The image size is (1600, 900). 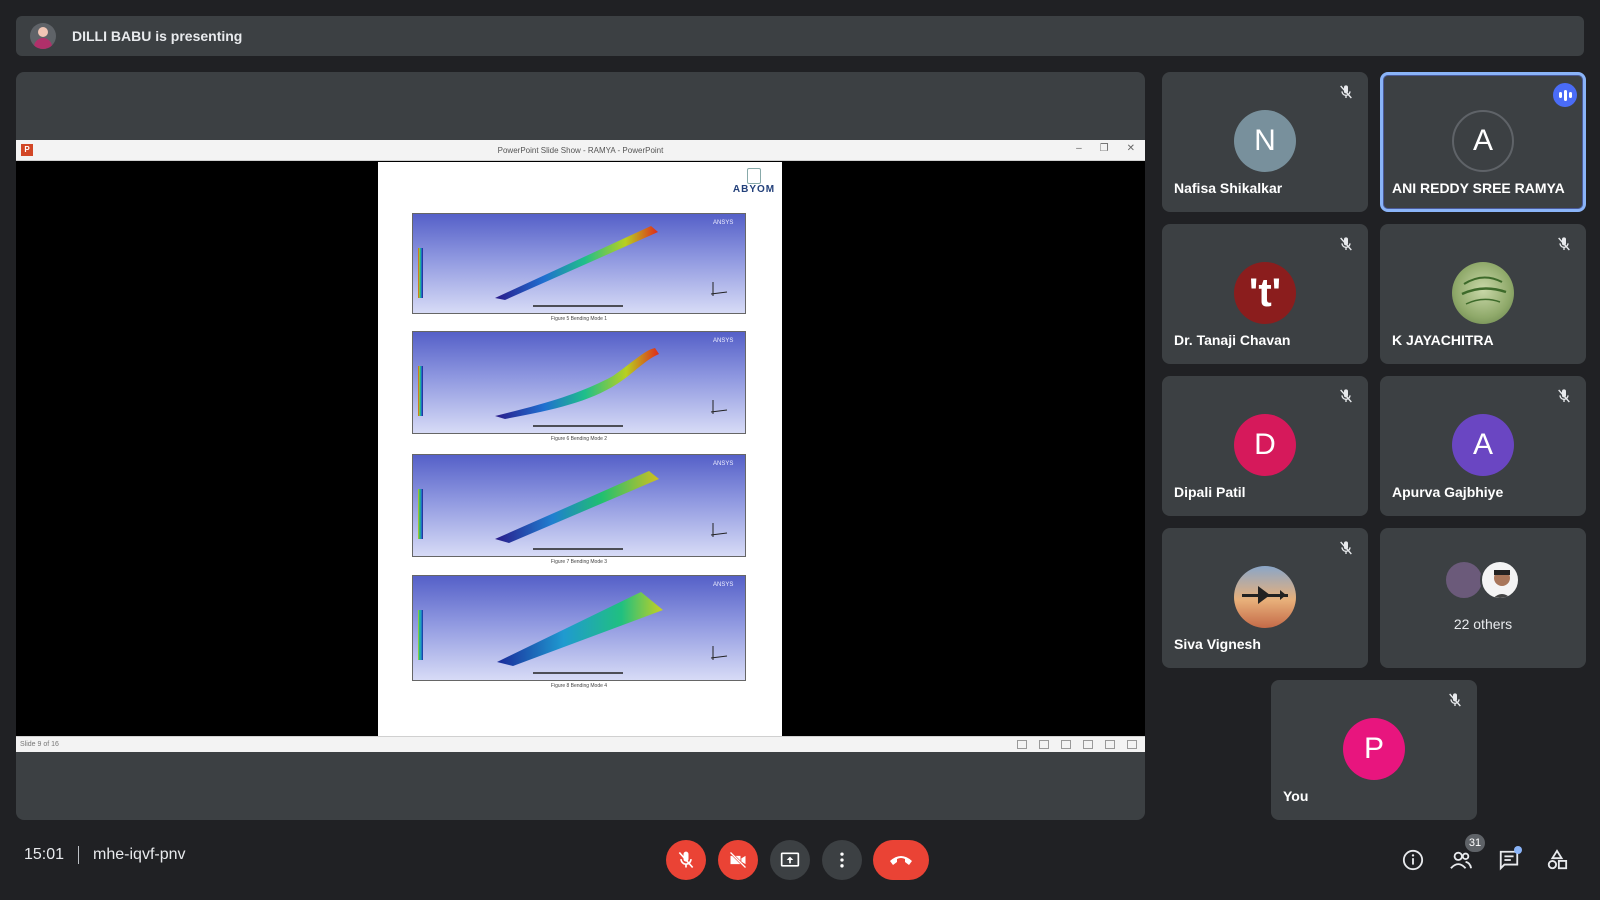 What do you see at coordinates (723, 341) in the screenshot?
I see `ansys-tag-2: ANSYS` at bounding box center [723, 341].